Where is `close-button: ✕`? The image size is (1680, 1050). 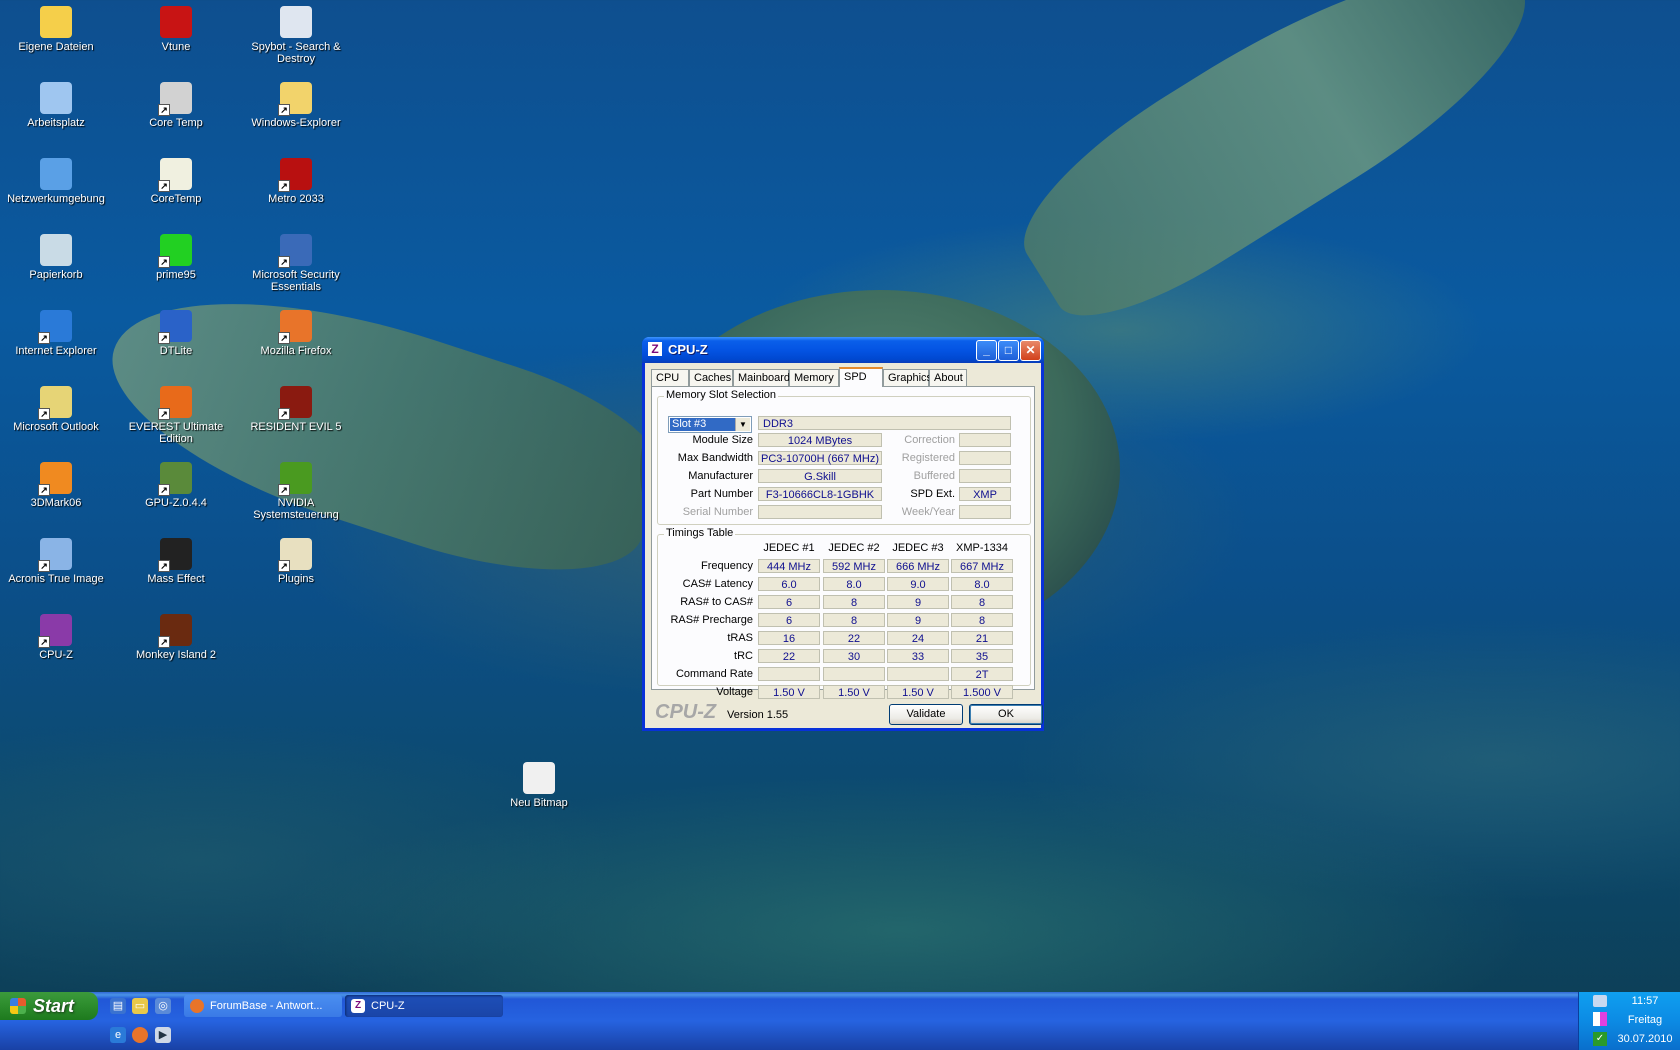 close-button: ✕ is located at coordinates (1030, 350).